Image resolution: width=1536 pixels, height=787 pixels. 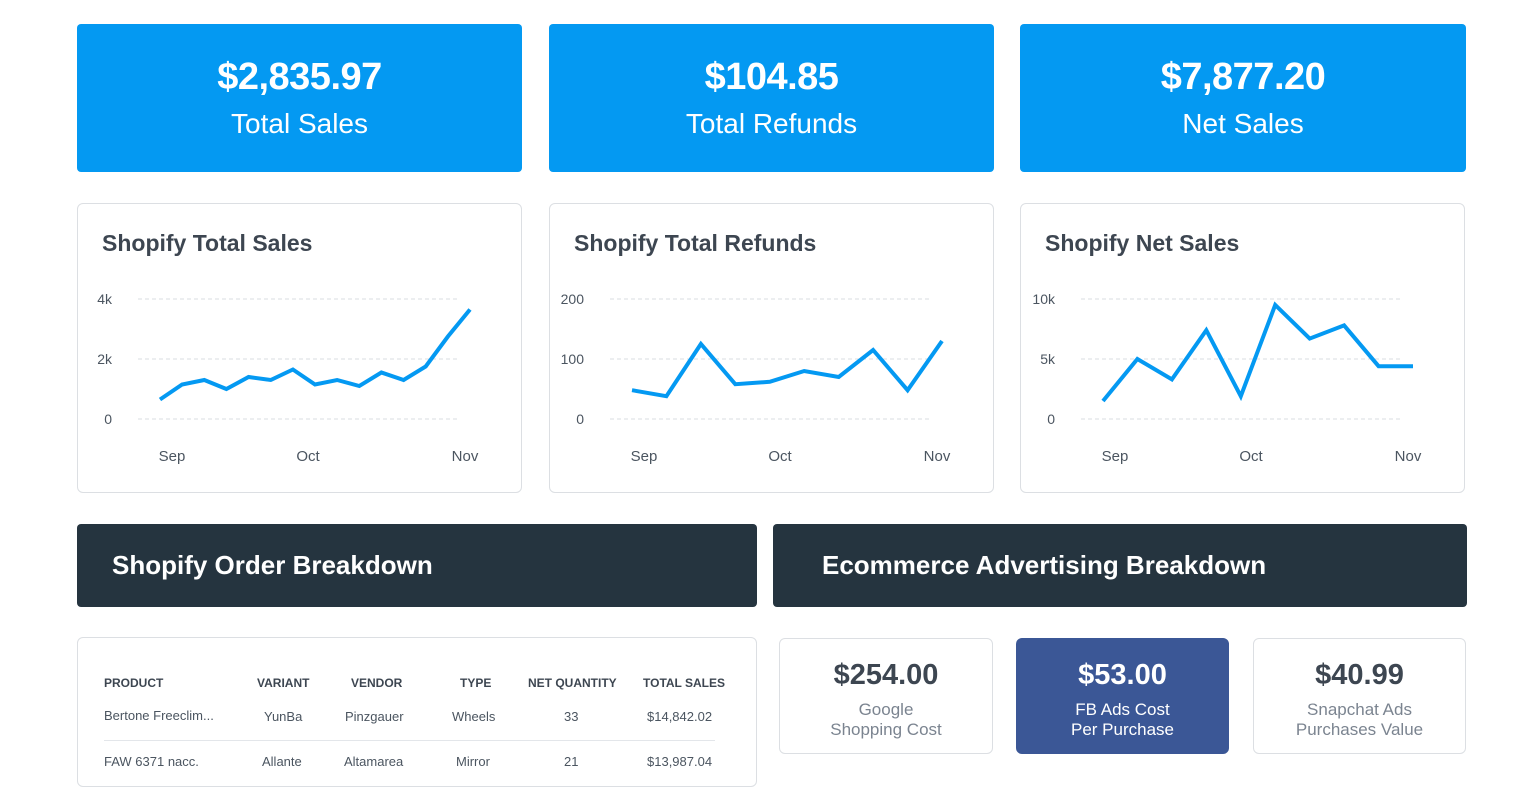 I want to click on y-tick-label: 200, so click(x=573, y=299).